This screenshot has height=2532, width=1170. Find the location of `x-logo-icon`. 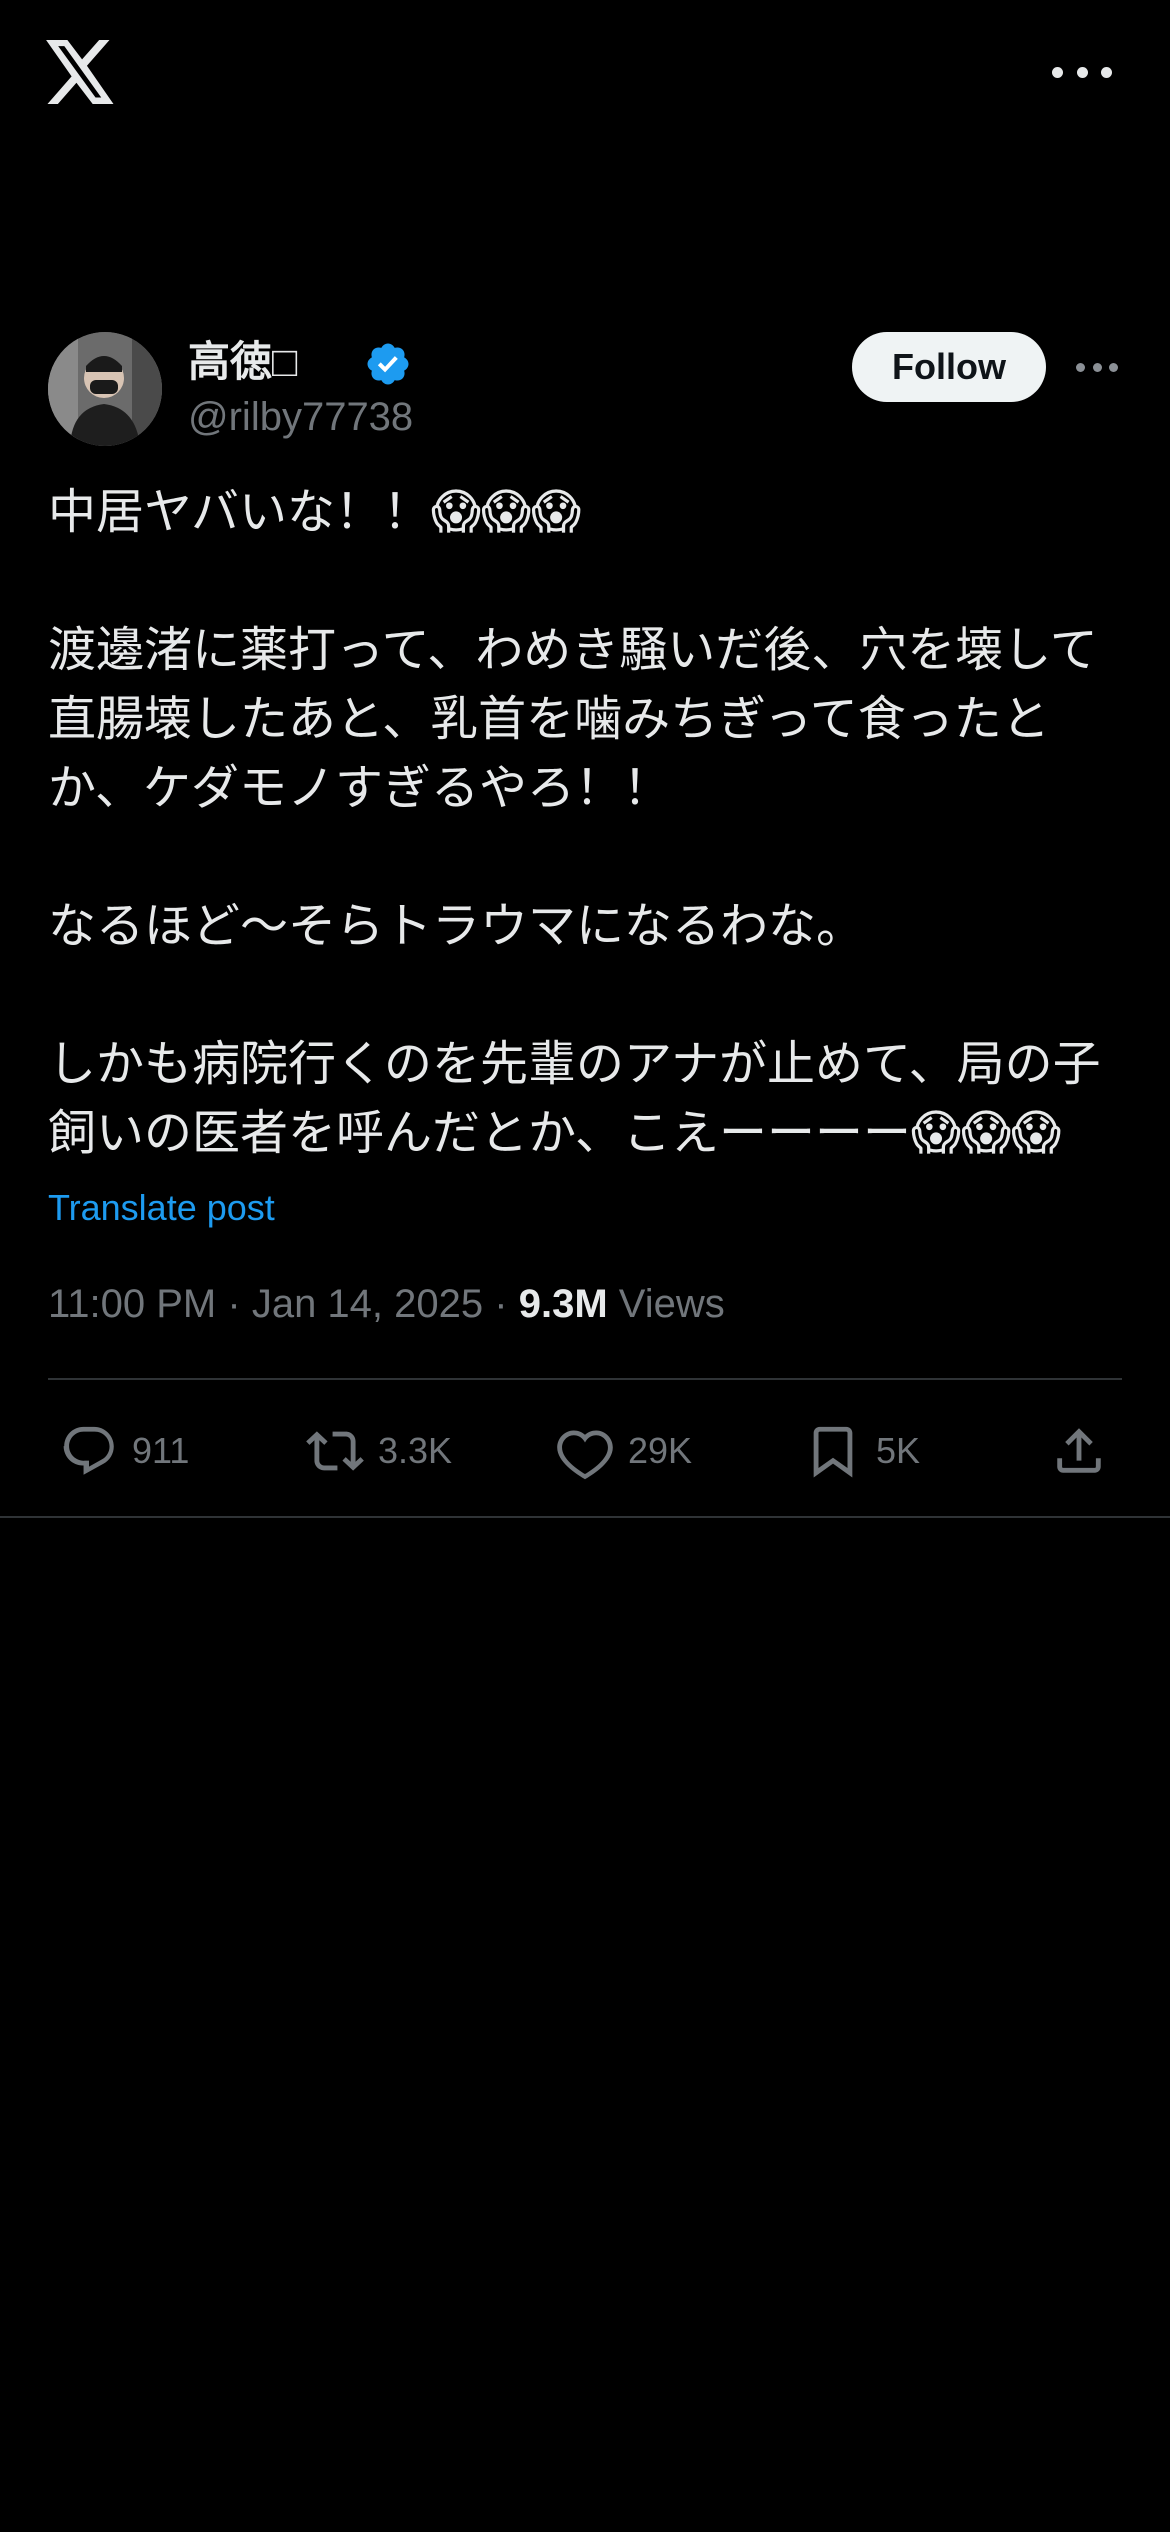

x-logo-icon is located at coordinates (81, 72).